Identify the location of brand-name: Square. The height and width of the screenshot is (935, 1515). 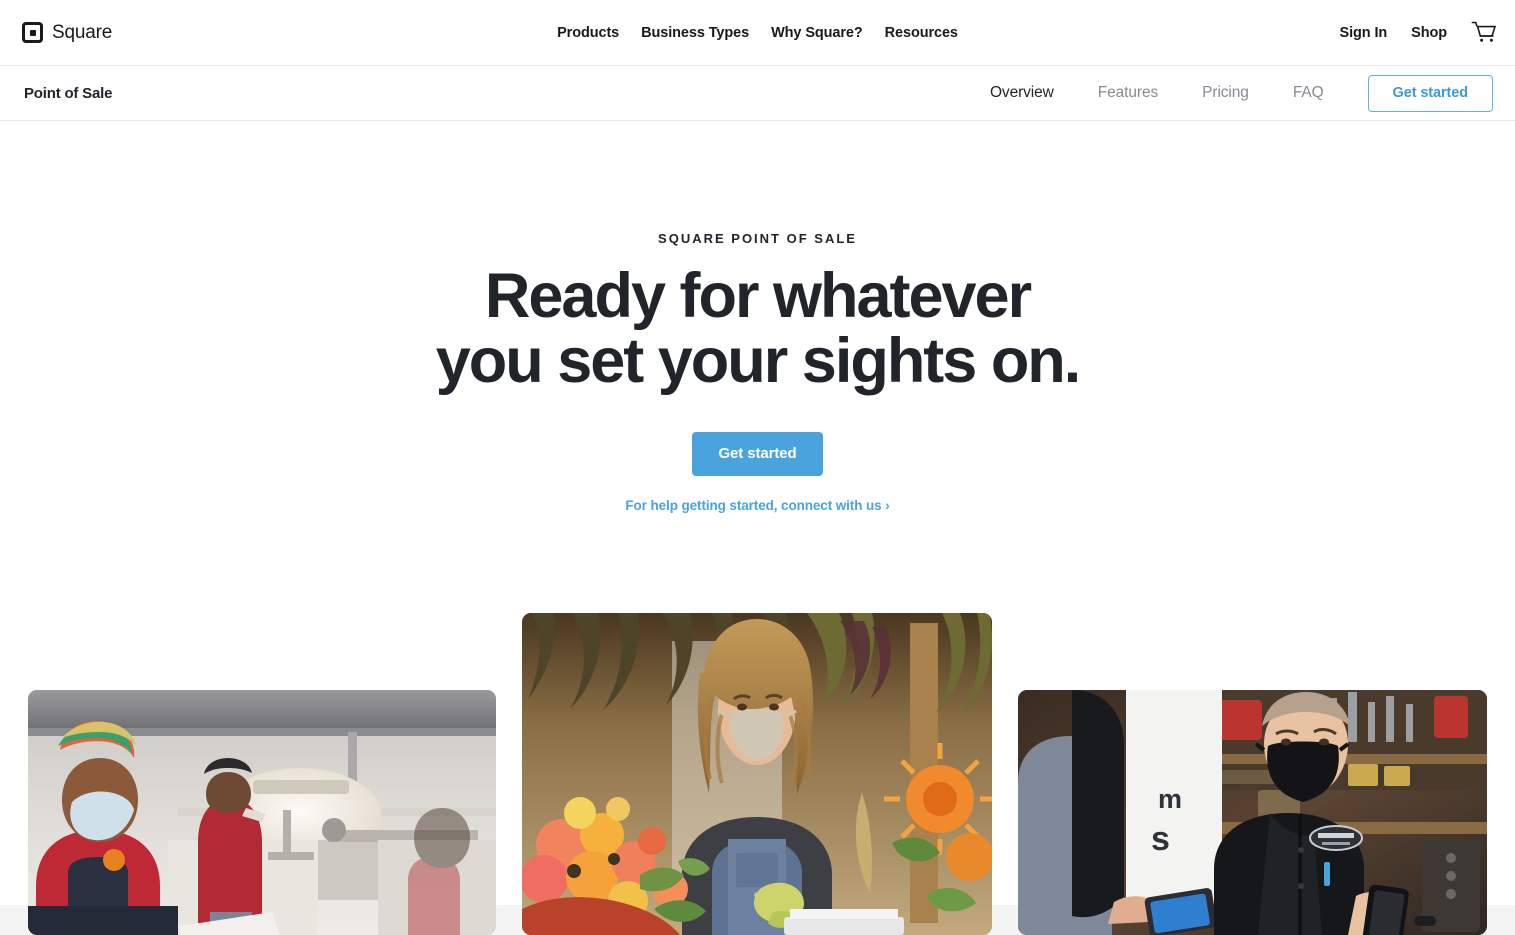
(82, 32).